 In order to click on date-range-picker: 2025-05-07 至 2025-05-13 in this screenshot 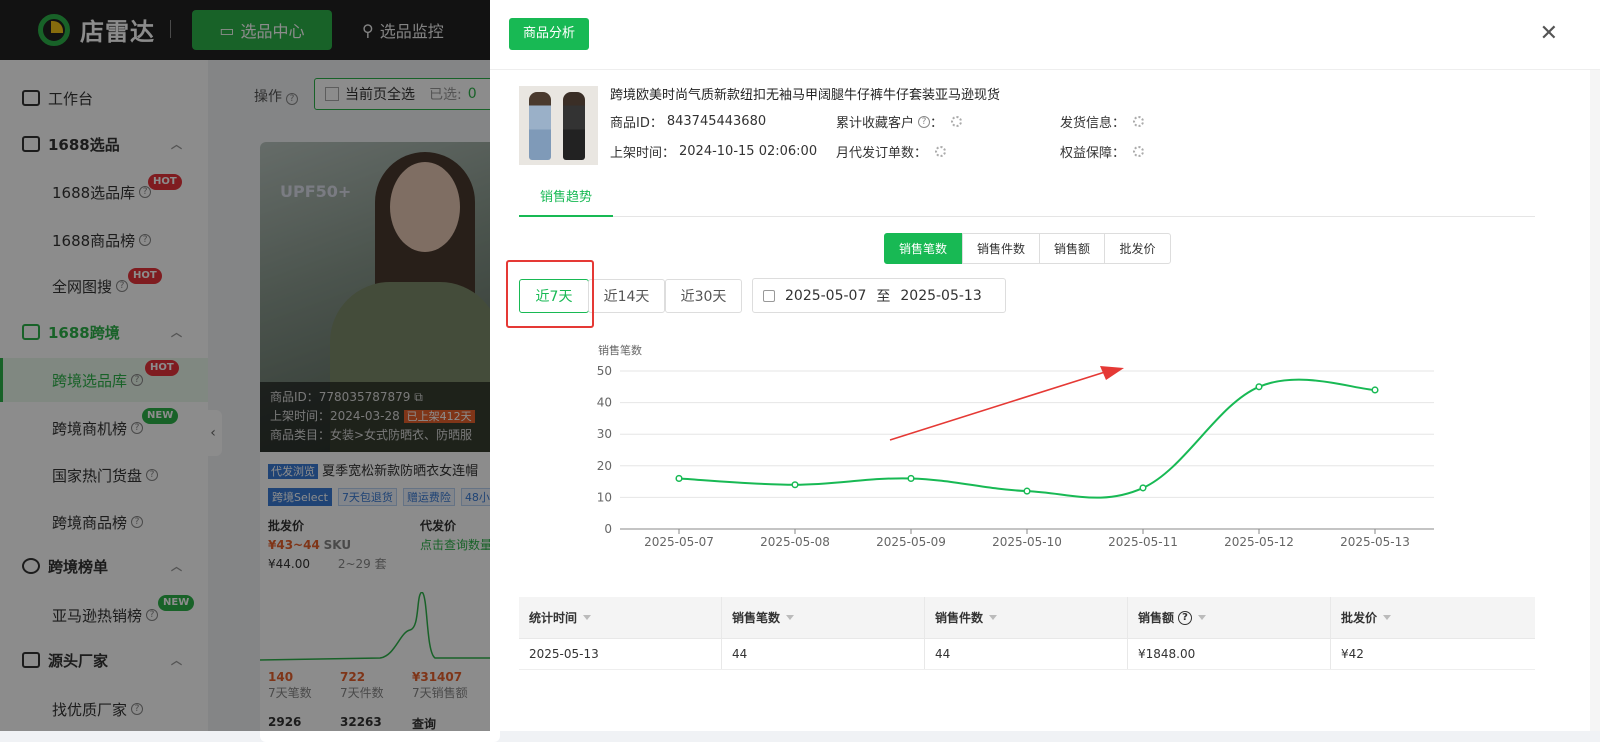, I will do `click(879, 295)`.